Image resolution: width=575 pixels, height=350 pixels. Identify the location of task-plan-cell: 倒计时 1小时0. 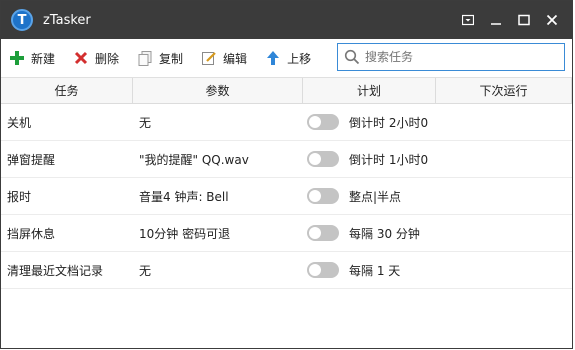
(369, 159).